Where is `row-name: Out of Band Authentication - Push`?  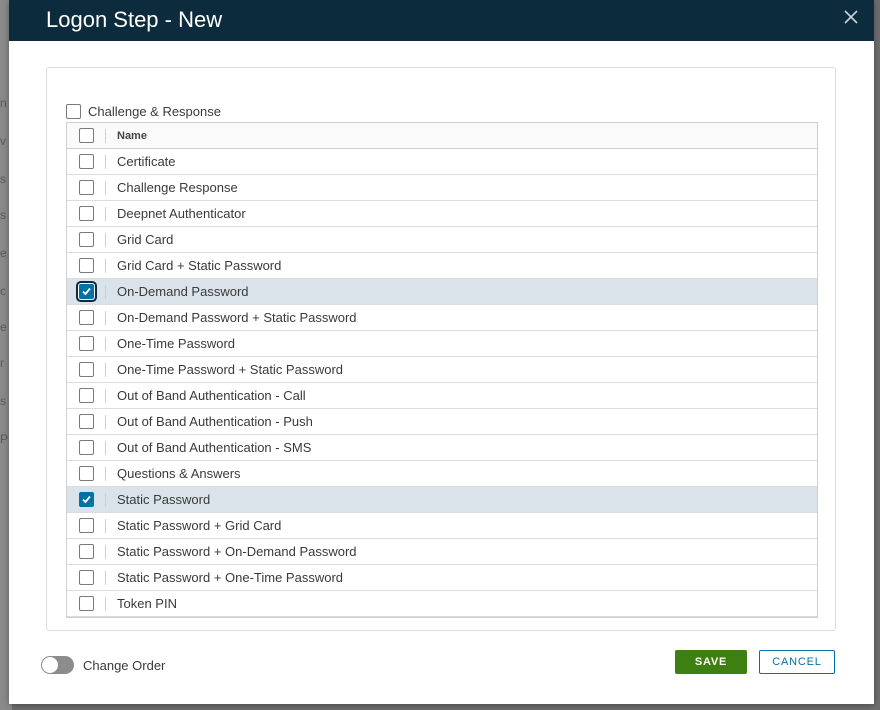 row-name: Out of Band Authentication - Push is located at coordinates (215, 421).